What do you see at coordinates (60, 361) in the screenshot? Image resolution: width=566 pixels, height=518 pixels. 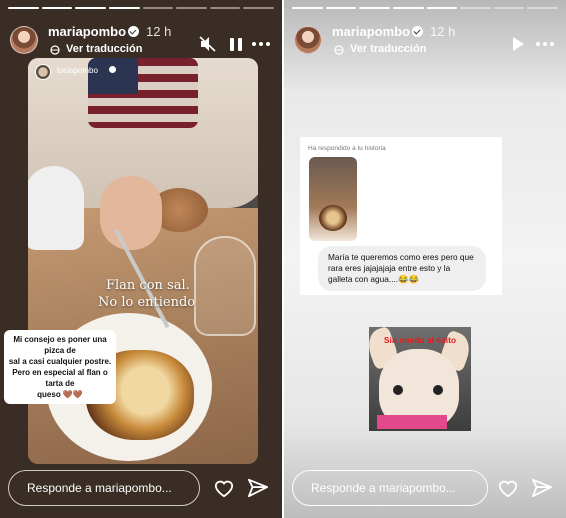 I see `comment-line: sal a casi cualquier postre.` at bounding box center [60, 361].